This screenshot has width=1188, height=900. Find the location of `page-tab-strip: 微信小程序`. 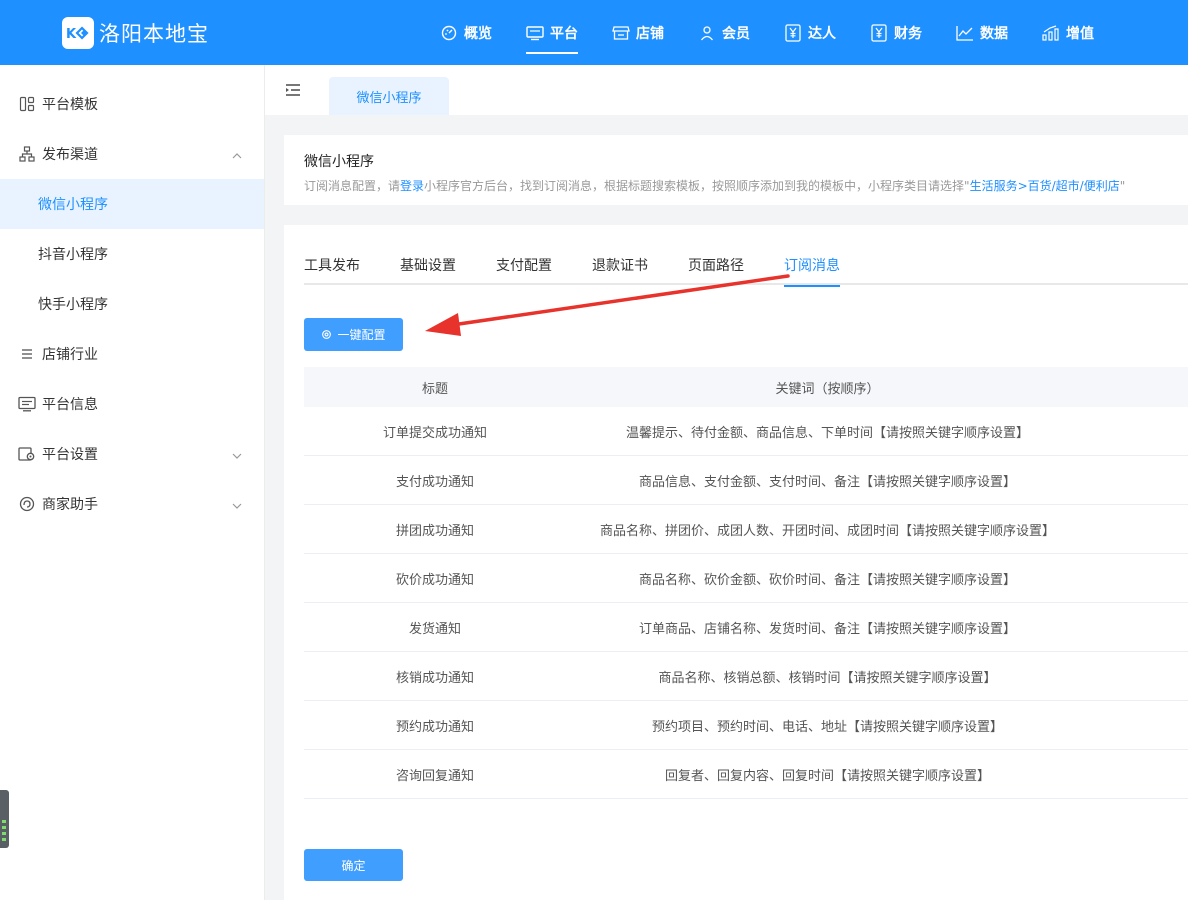

page-tab-strip: 微信小程序 is located at coordinates (726, 90).